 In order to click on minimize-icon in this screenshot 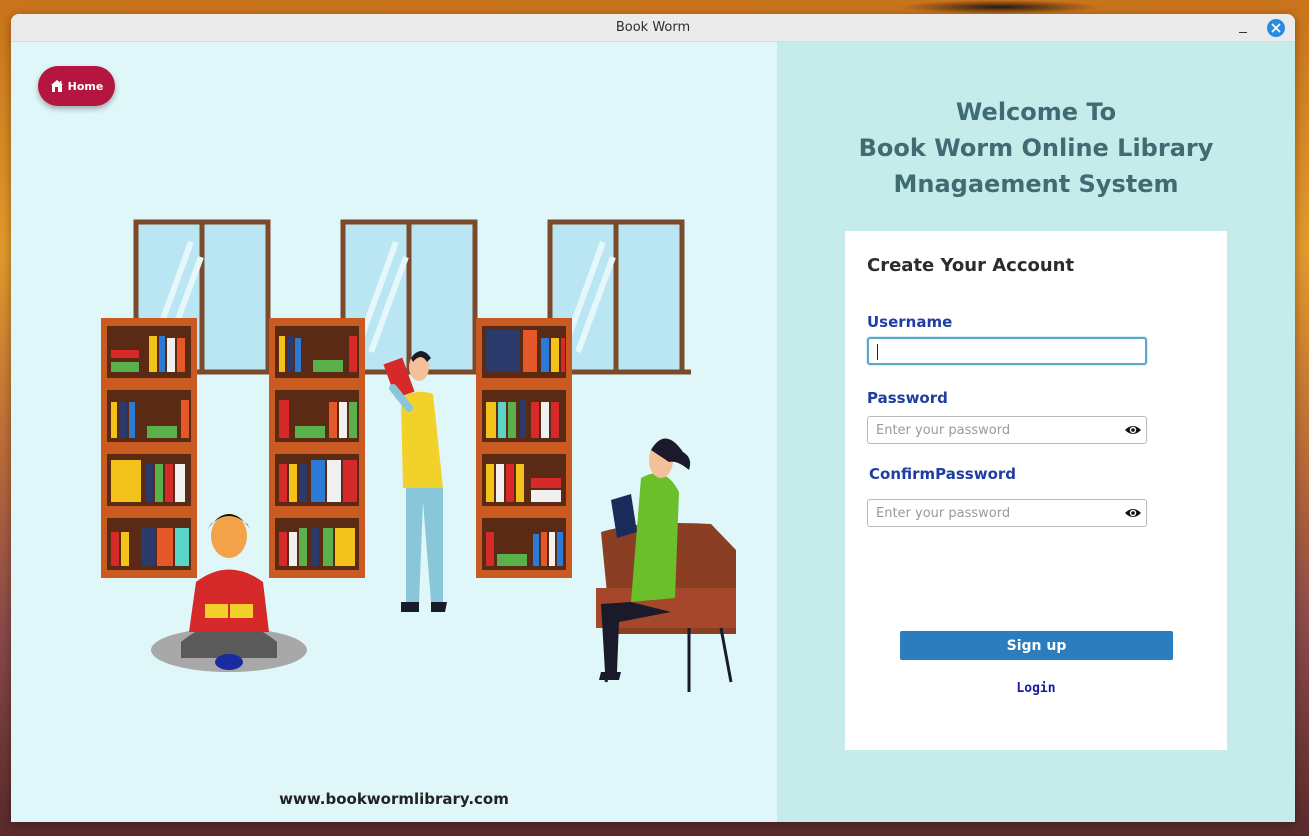, I will do `click(1243, 32)`.